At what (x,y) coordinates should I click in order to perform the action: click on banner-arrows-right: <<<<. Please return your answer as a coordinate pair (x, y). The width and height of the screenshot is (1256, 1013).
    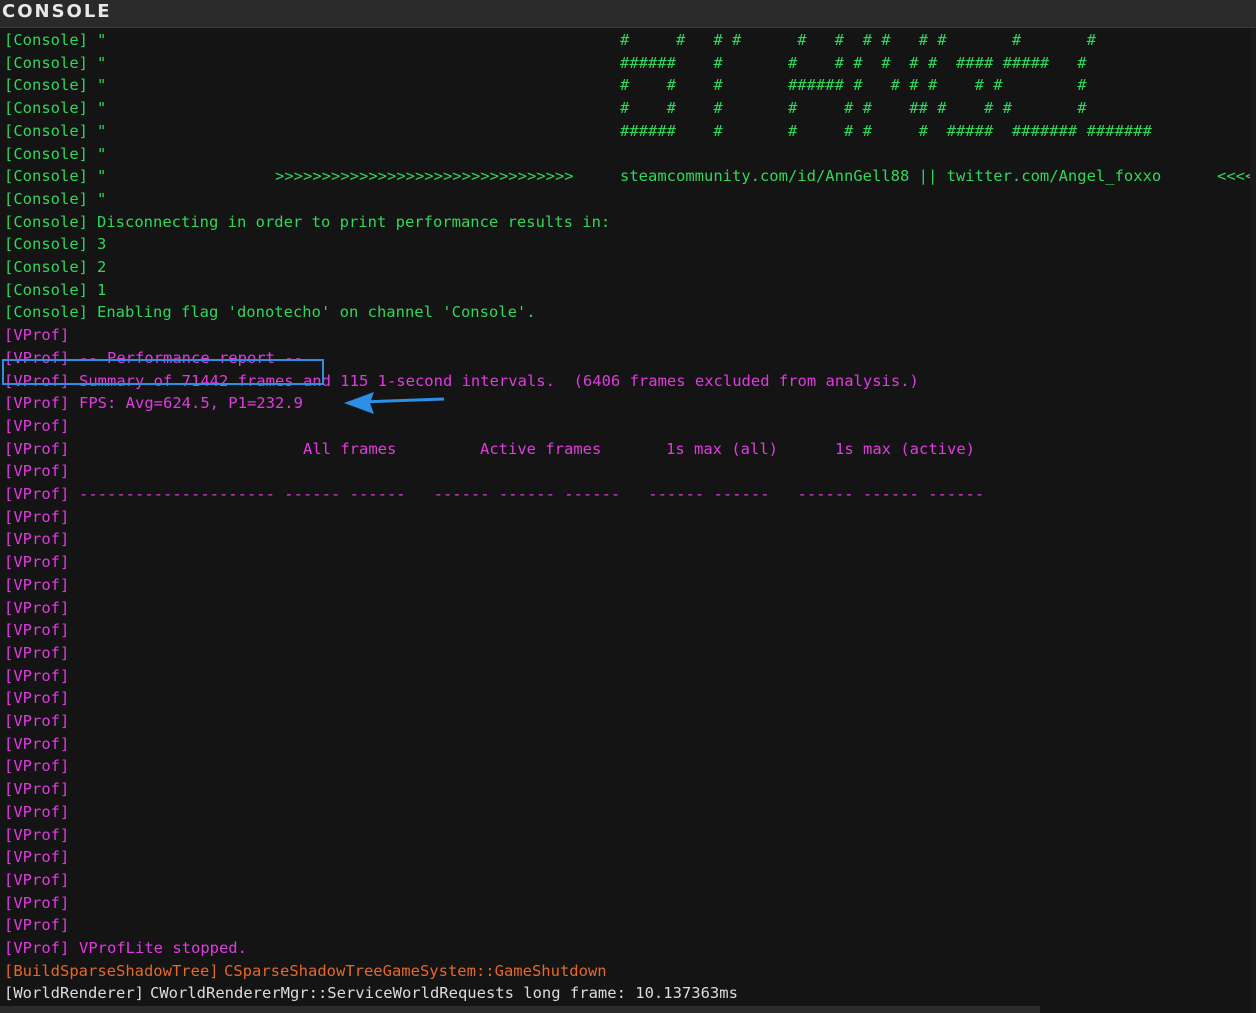
    Looking at the image, I should click on (1236, 176).